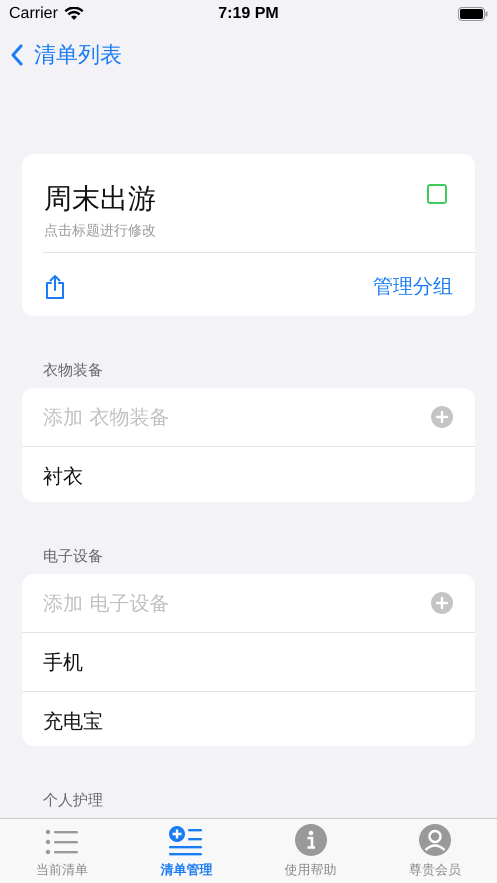 This screenshot has width=497, height=883. Describe the element at coordinates (413, 286) in the screenshot. I see `manage-groups-link: 管理分组` at that location.